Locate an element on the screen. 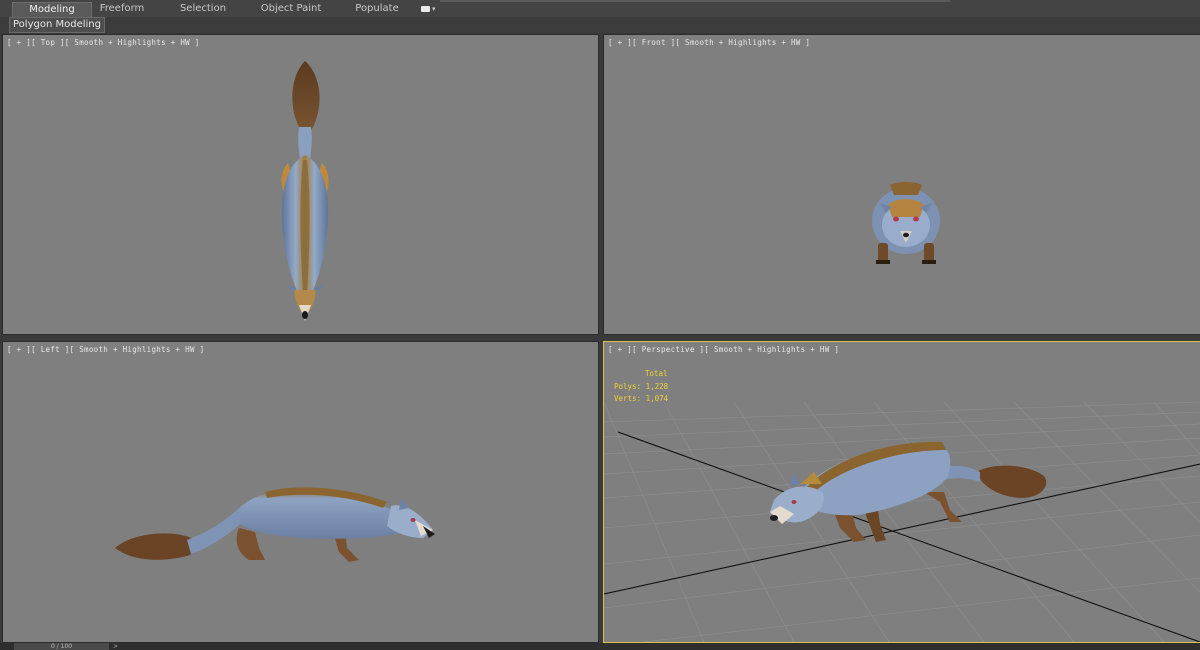 This screenshot has width=1200, height=650. stats-polys: Polys: 1,228 is located at coordinates (641, 386).